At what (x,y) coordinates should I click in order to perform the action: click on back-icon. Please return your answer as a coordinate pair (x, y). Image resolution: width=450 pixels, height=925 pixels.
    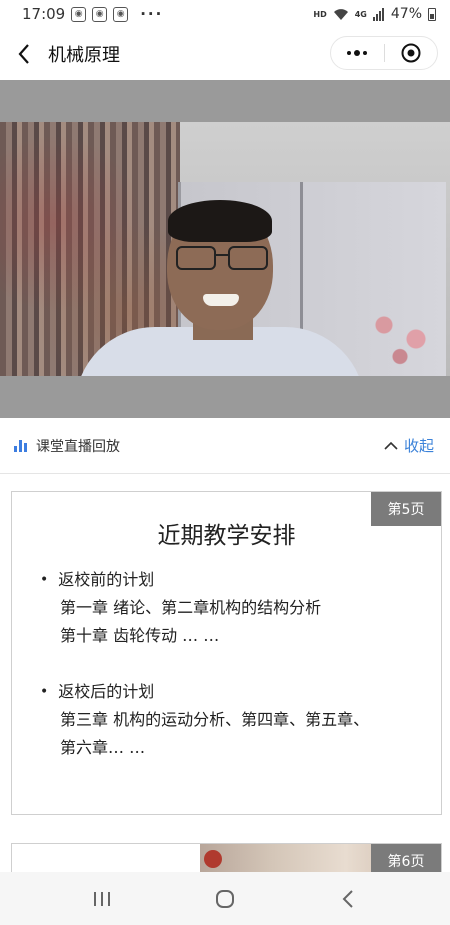
    Looking at the image, I should click on (24, 54).